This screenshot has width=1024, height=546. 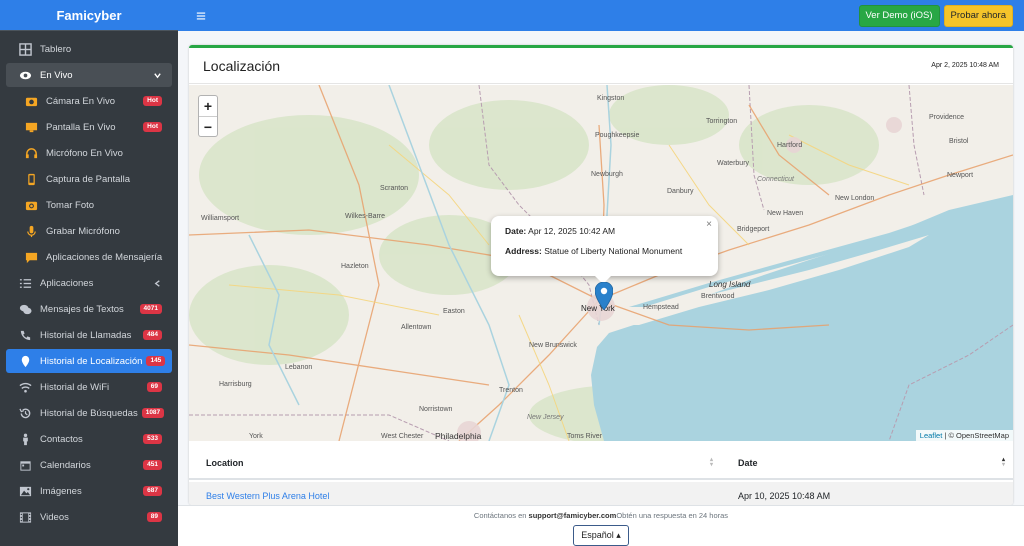 What do you see at coordinates (31, 179) in the screenshot?
I see `phone-icon` at bounding box center [31, 179].